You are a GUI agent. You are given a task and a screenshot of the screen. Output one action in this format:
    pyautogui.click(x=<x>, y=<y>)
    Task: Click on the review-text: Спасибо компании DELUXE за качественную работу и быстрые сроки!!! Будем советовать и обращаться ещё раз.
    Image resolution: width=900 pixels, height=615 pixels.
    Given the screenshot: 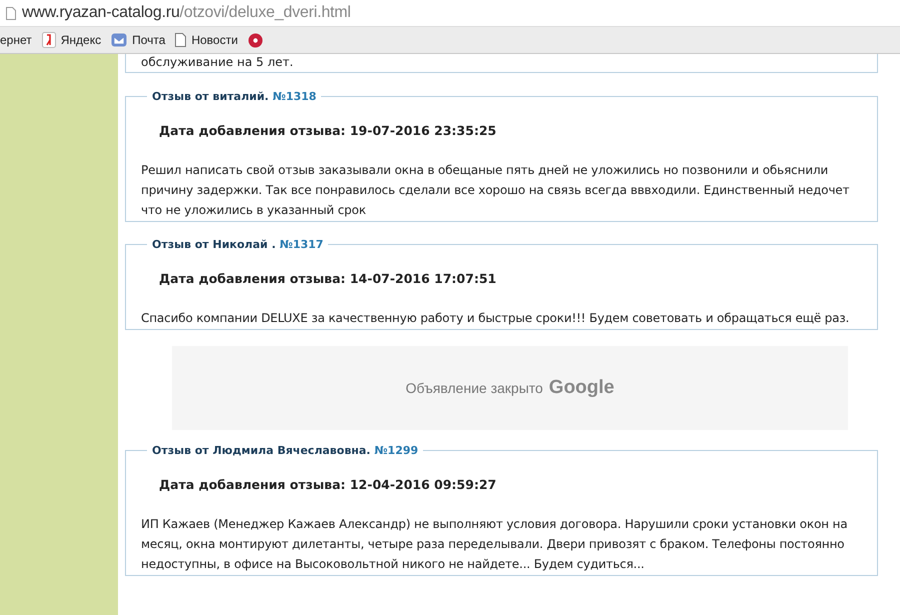 What is the action you would take?
    pyautogui.click(x=495, y=318)
    